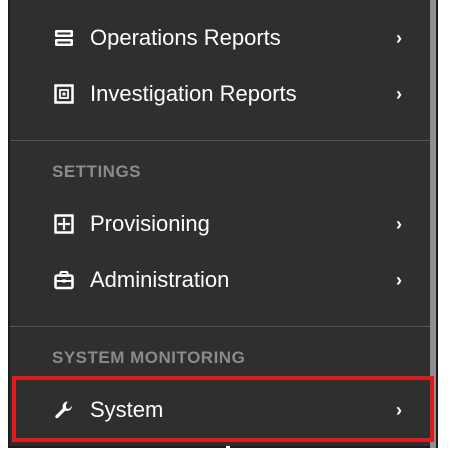 The width and height of the screenshot is (454, 460). What do you see at coordinates (433, 224) in the screenshot?
I see `scrollbar` at bounding box center [433, 224].